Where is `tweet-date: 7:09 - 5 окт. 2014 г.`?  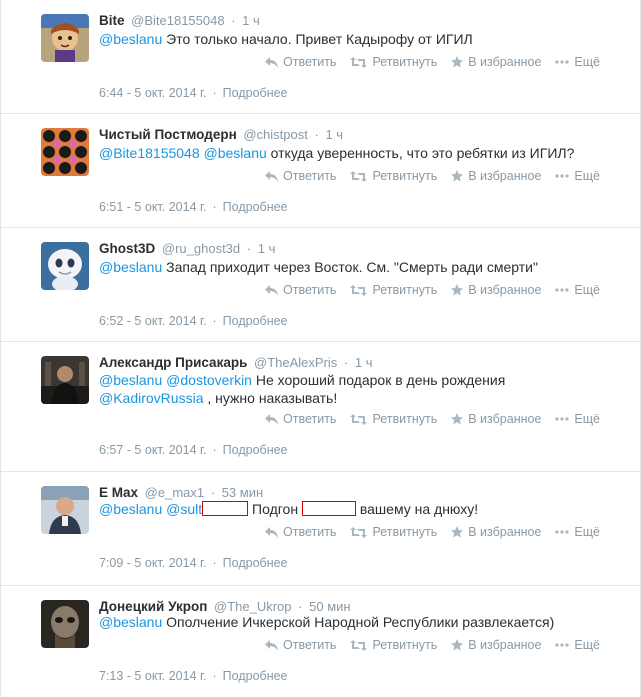
tweet-date: 7:09 - 5 окт. 2014 г. is located at coordinates (153, 563).